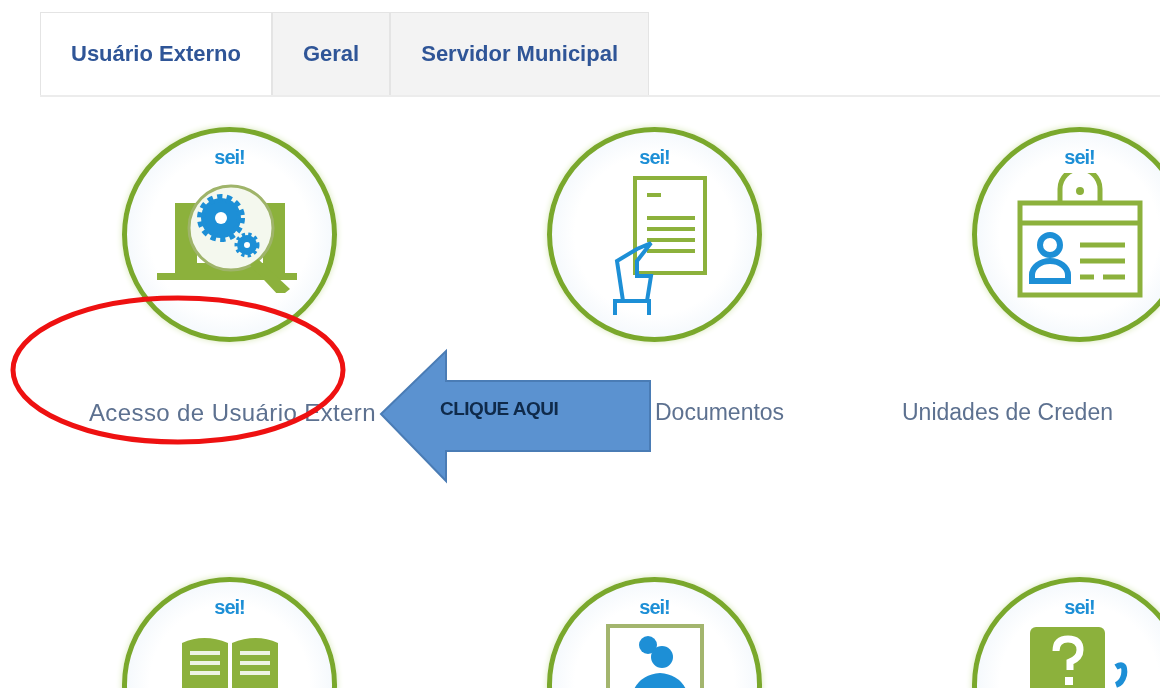 The image size is (1160, 688). Describe the element at coordinates (520, 53) in the screenshot. I see `tab: Servidor Municipal` at that location.